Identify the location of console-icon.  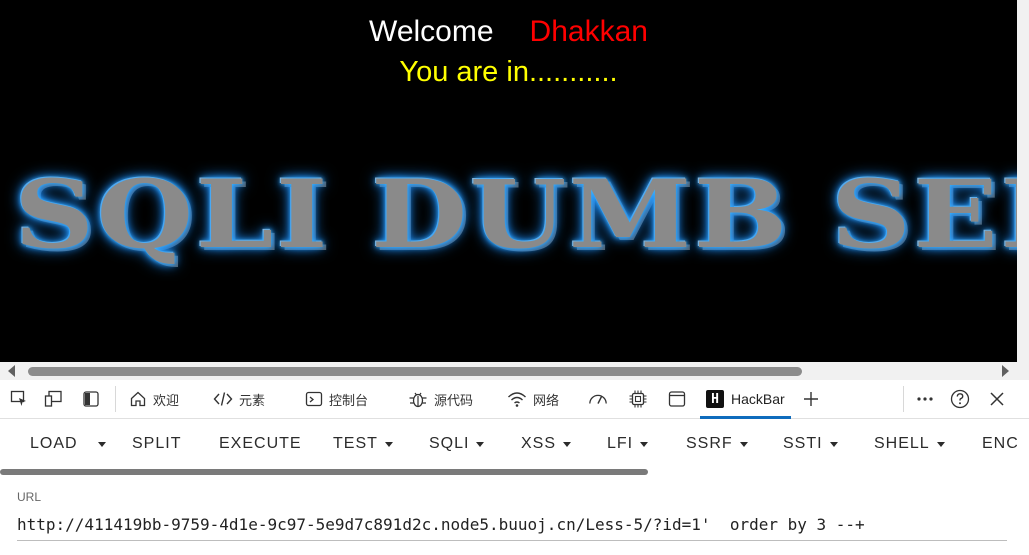
(314, 399).